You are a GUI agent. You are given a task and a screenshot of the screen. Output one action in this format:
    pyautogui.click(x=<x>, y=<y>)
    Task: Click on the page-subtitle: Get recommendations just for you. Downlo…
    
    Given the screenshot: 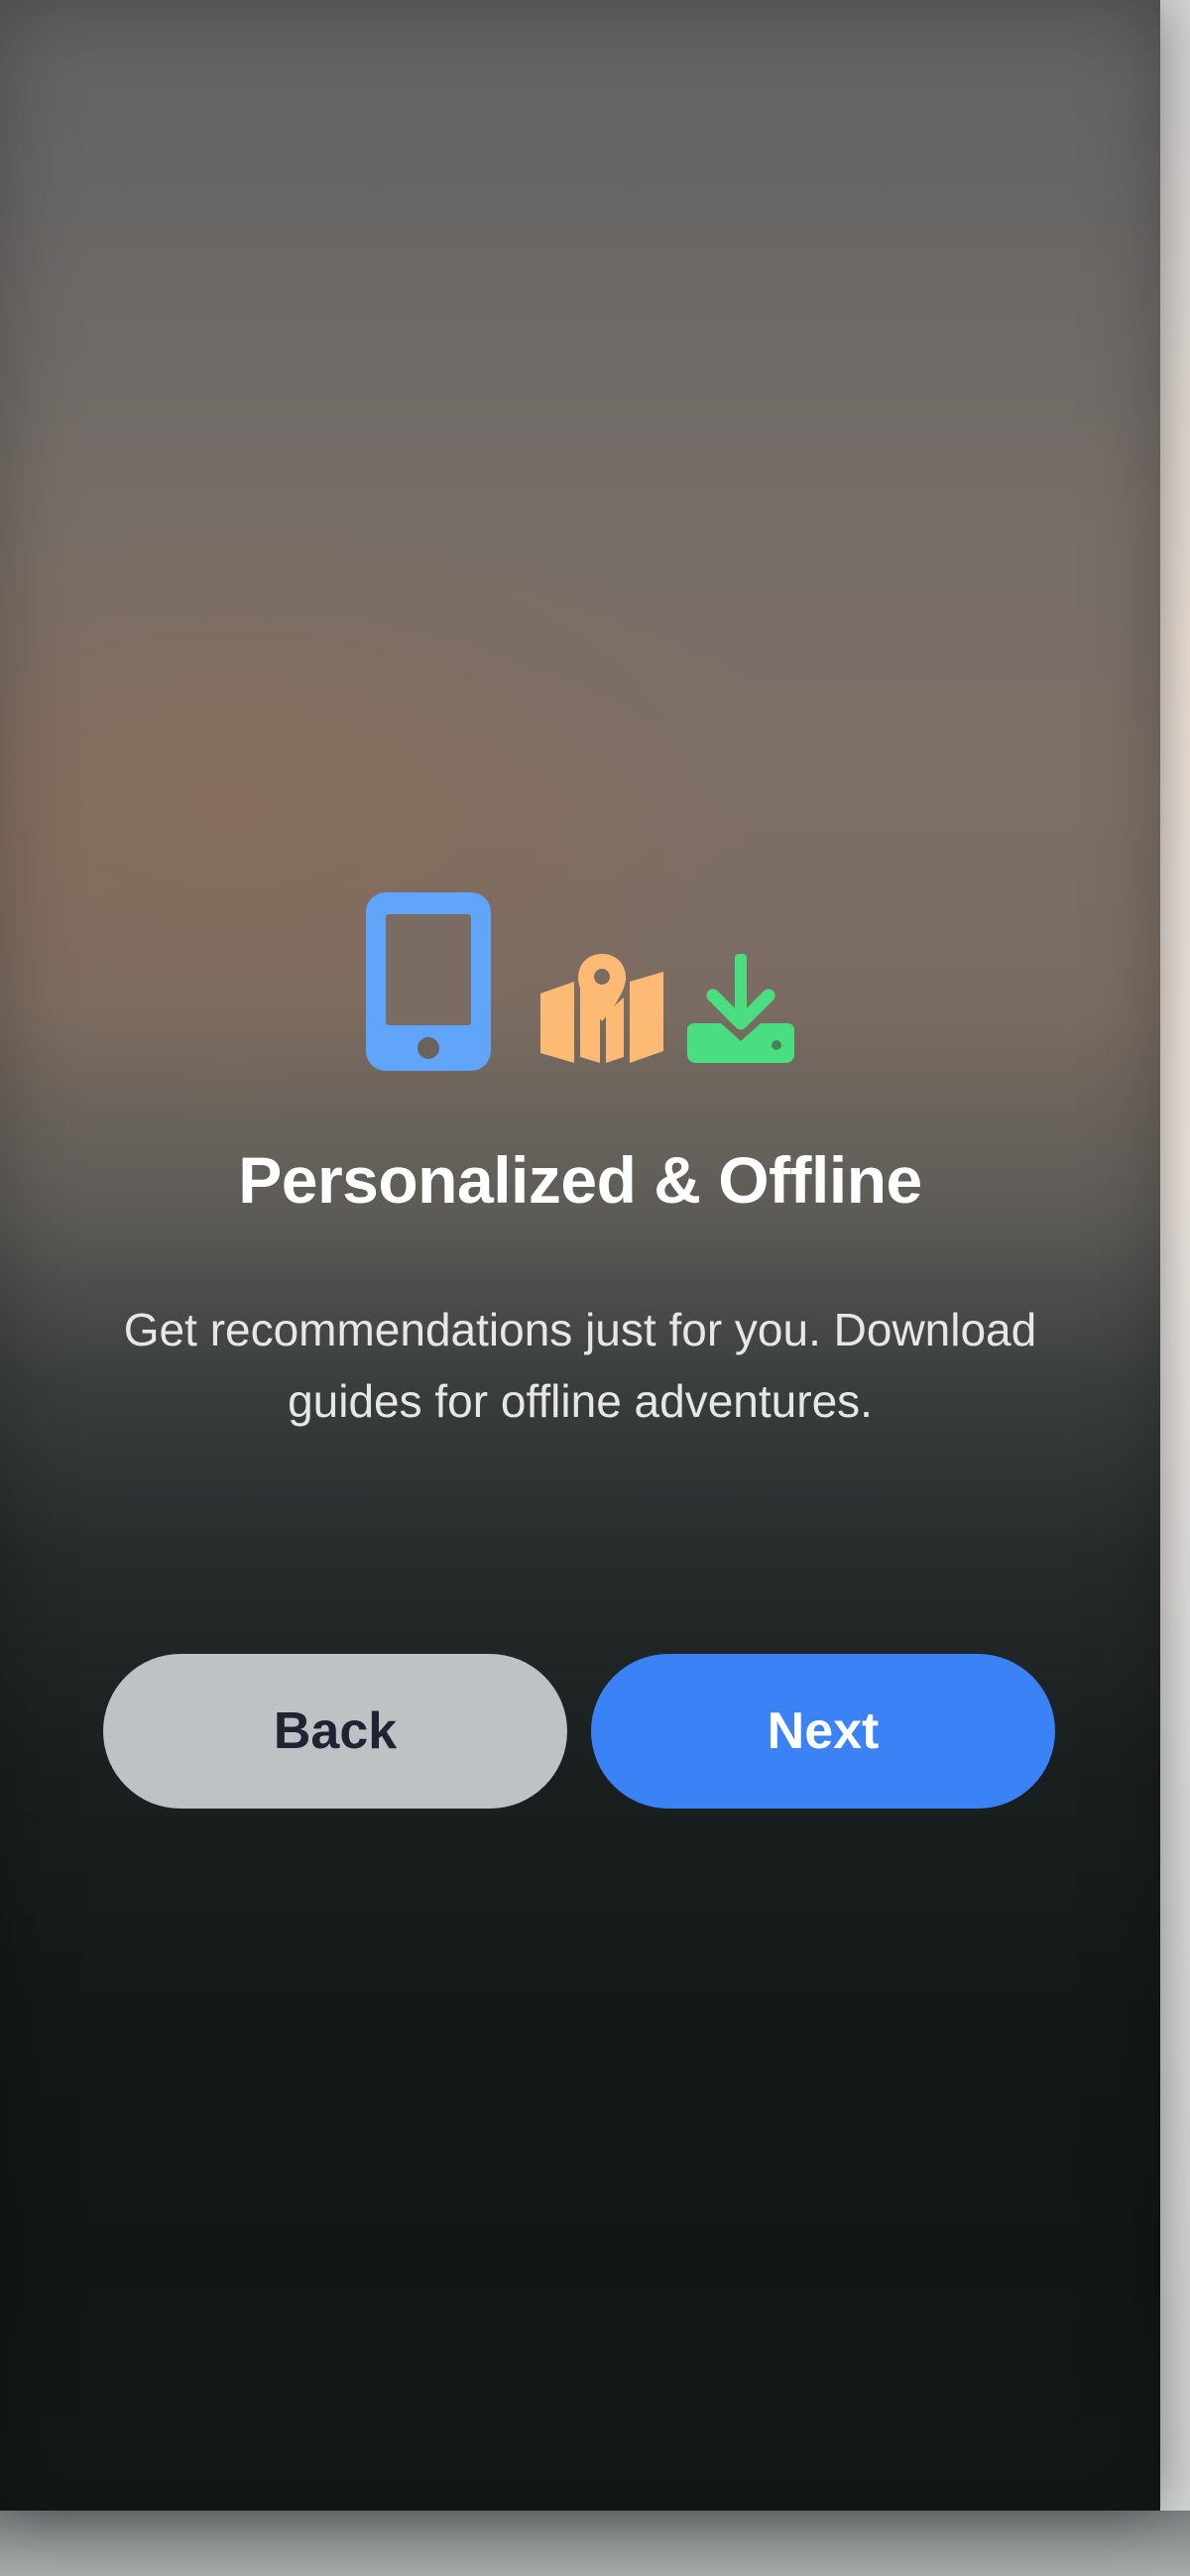 What is the action you would take?
    pyautogui.click(x=580, y=1365)
    